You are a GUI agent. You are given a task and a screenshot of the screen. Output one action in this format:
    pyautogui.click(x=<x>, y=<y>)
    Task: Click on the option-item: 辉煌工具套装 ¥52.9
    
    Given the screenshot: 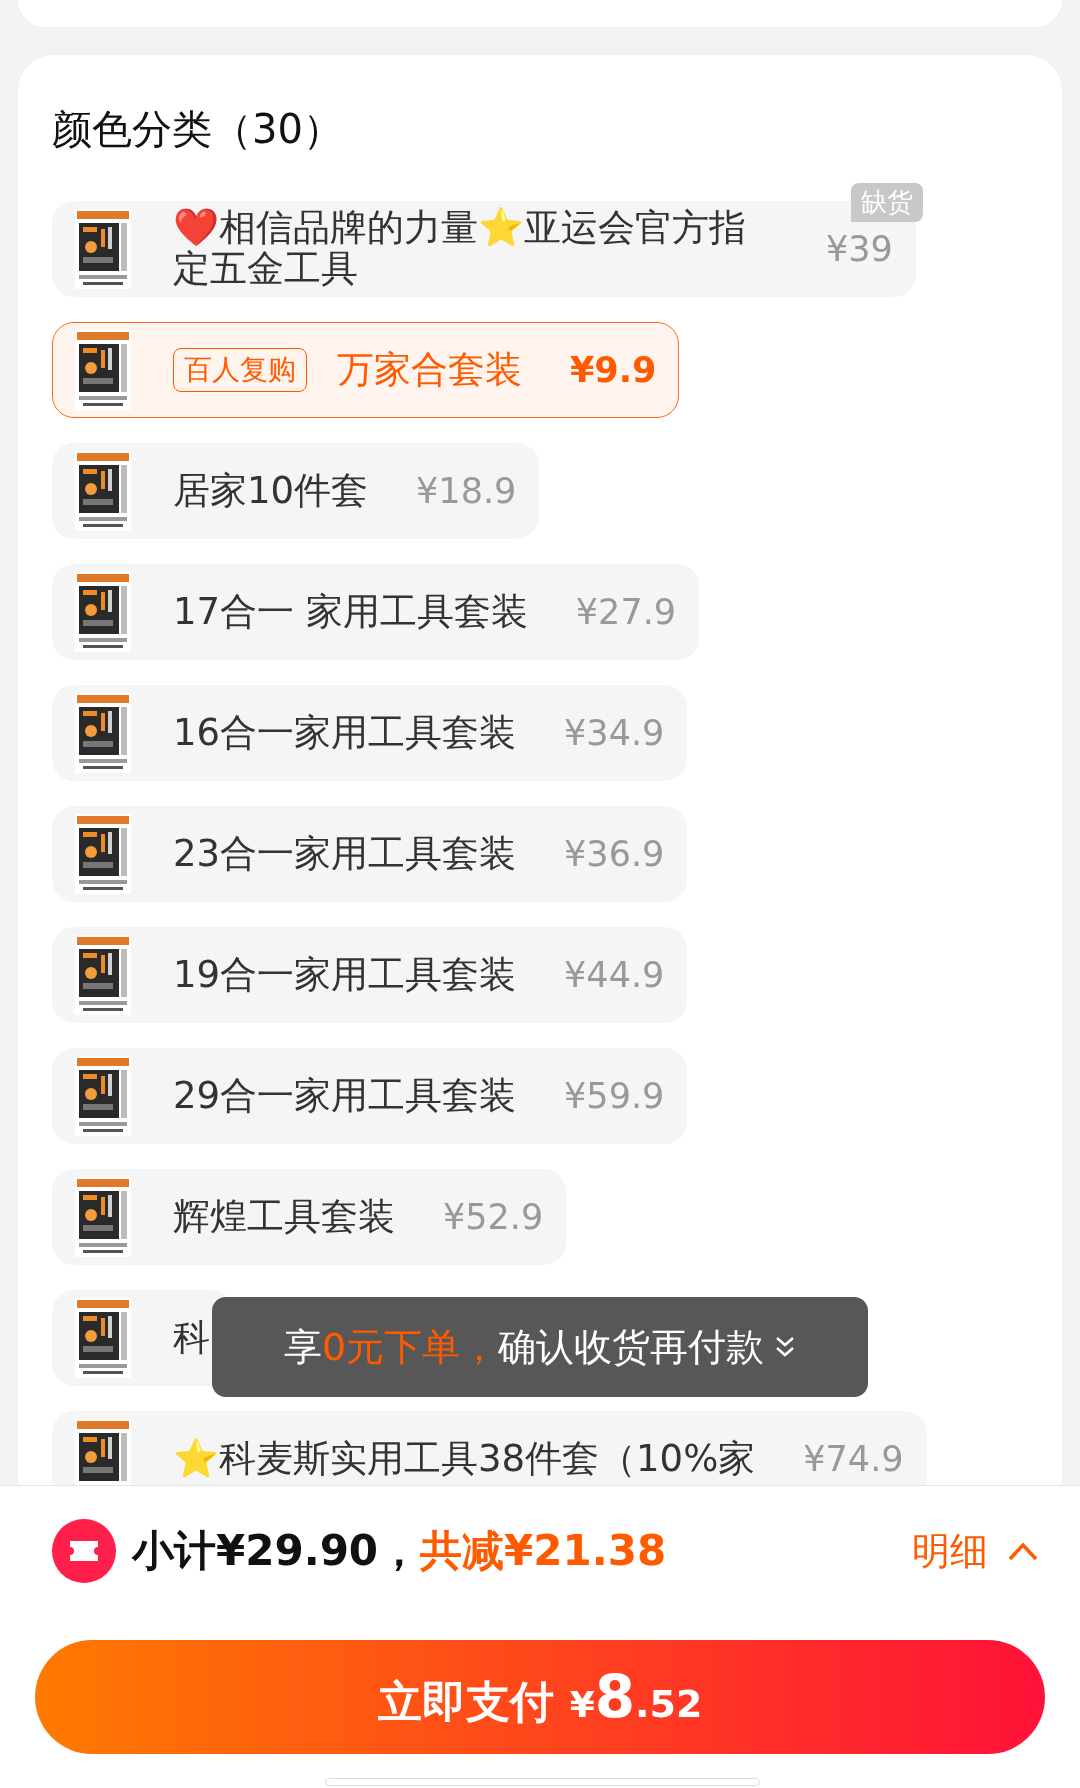 What is the action you would take?
    pyautogui.click(x=309, y=1217)
    